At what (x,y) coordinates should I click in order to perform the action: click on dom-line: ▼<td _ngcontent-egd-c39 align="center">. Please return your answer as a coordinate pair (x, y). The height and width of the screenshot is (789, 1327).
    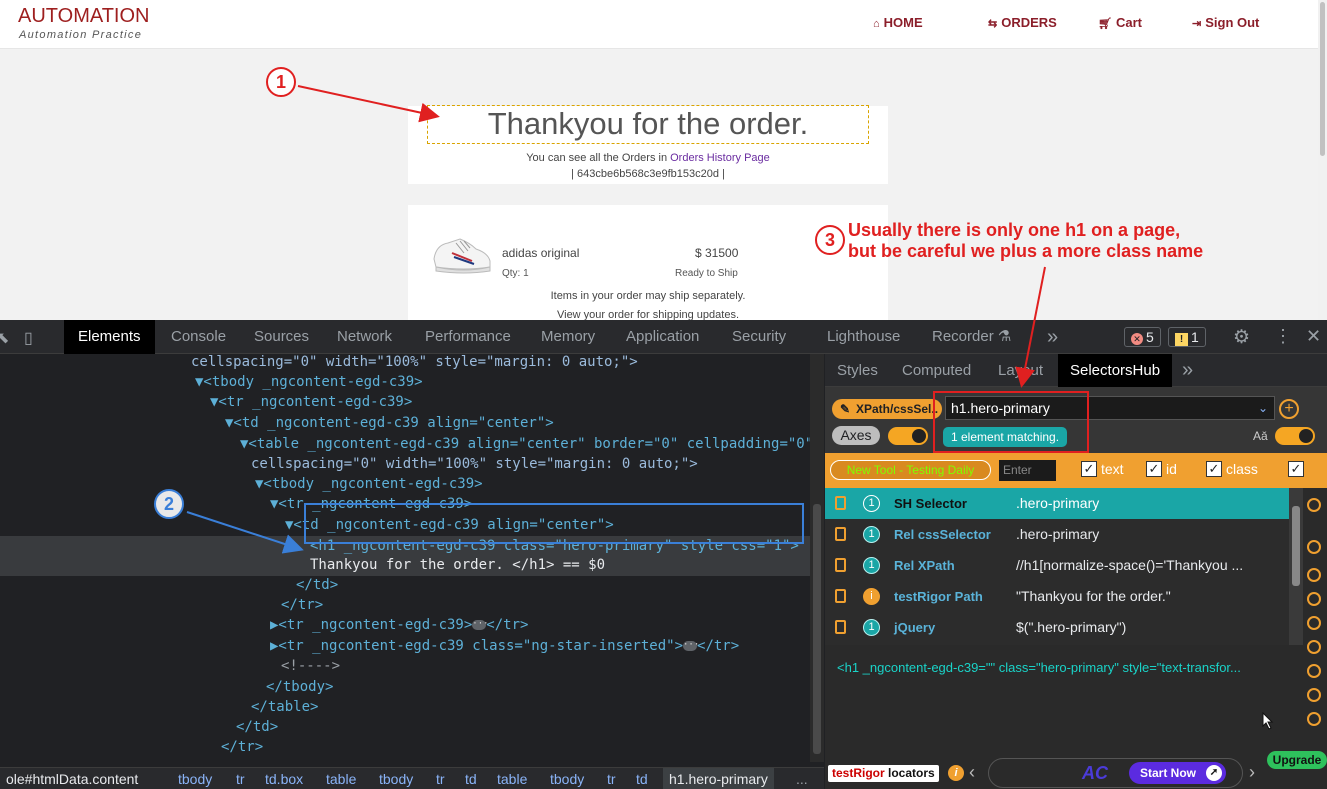
    Looking at the image, I should click on (389, 423).